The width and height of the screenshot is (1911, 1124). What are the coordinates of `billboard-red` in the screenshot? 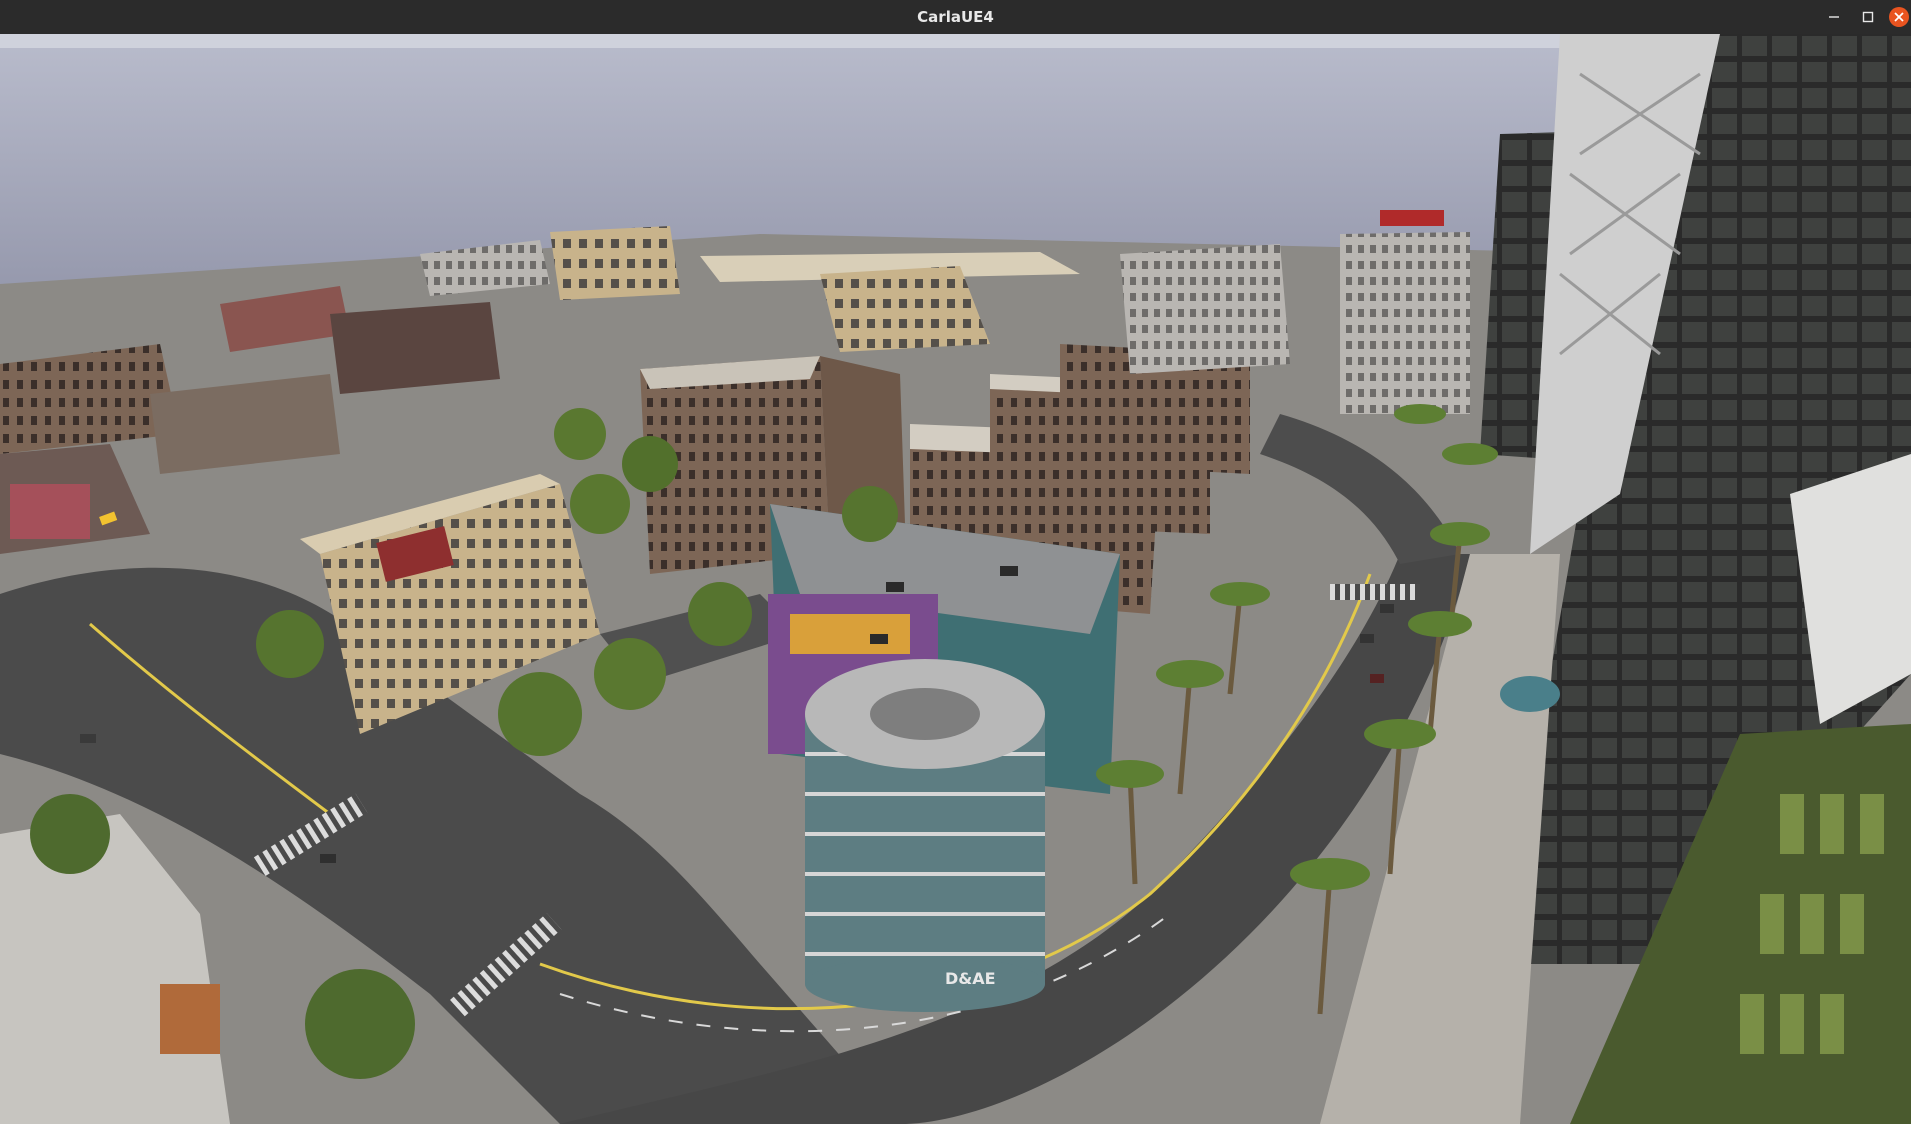 It's located at (1412, 218).